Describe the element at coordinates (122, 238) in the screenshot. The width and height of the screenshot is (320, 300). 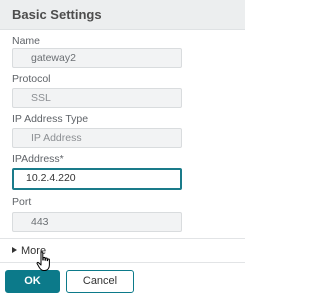
I see `section-divider` at that location.